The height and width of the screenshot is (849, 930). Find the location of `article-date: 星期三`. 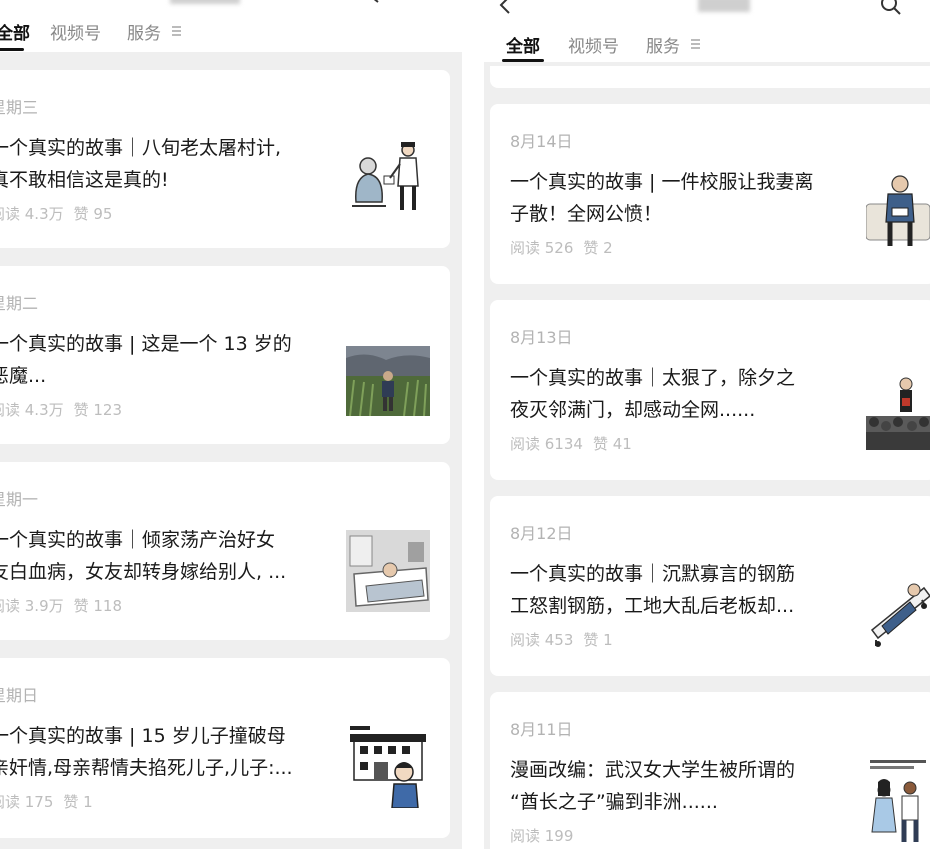

article-date: 星期三 is located at coordinates (19, 107).